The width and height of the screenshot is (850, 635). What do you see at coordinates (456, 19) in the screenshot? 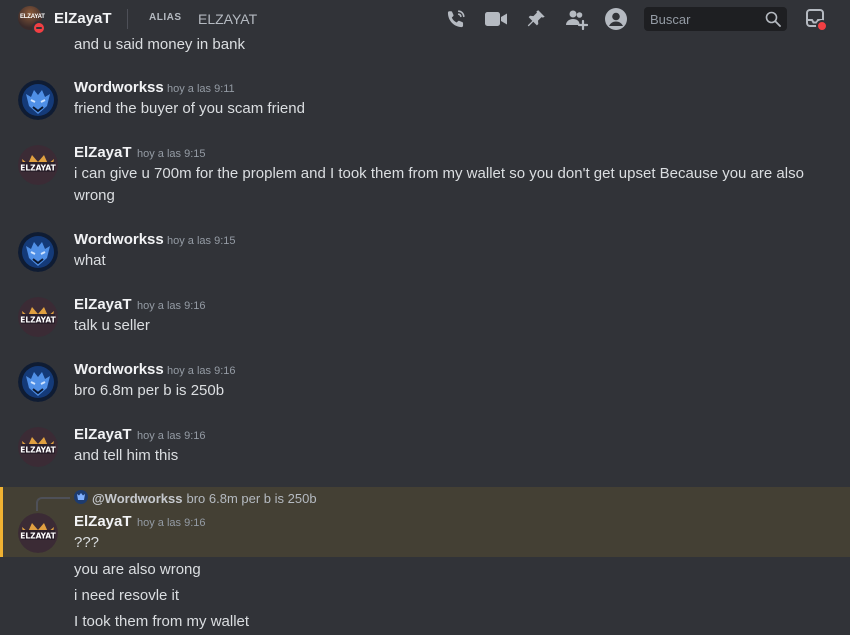
I see `phone-call-icon` at bounding box center [456, 19].